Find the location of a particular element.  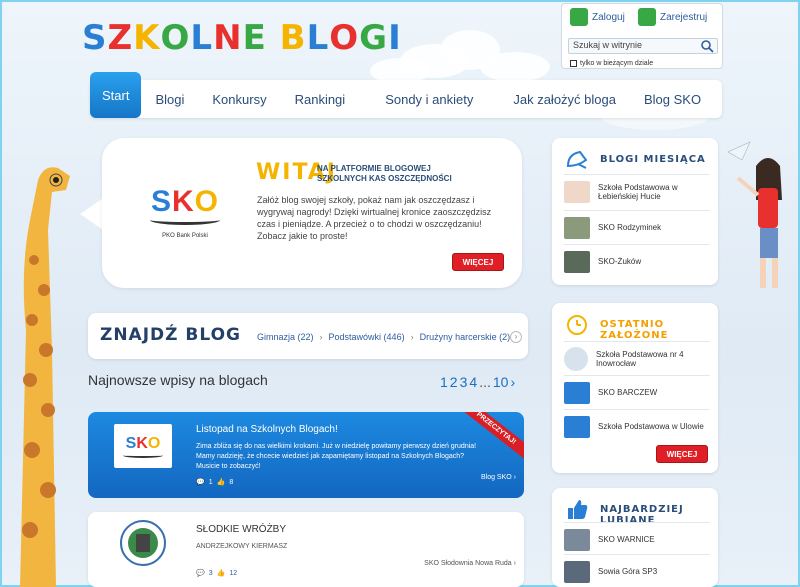

logo-letter: K is located at coordinates (147, 38).